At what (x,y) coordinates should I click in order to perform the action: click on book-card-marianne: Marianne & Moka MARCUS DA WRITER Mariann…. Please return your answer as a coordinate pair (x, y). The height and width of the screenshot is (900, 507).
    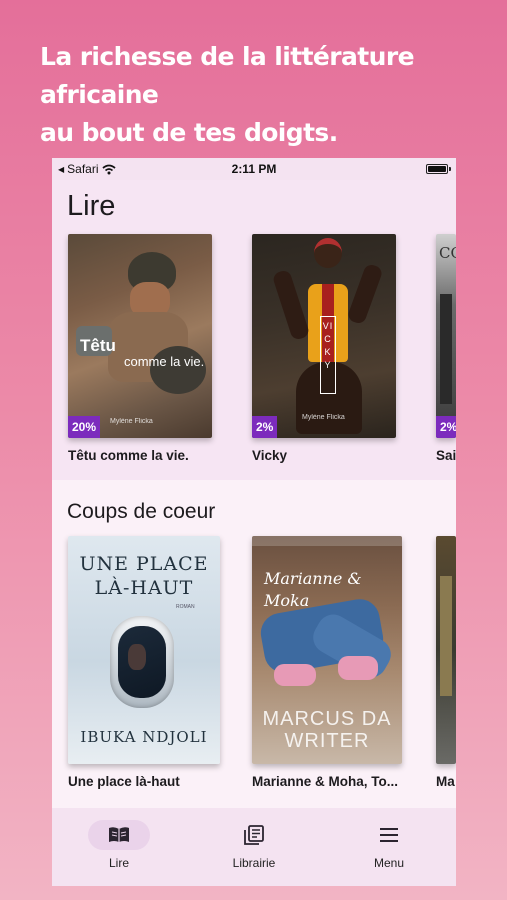
    Looking at the image, I should click on (327, 662).